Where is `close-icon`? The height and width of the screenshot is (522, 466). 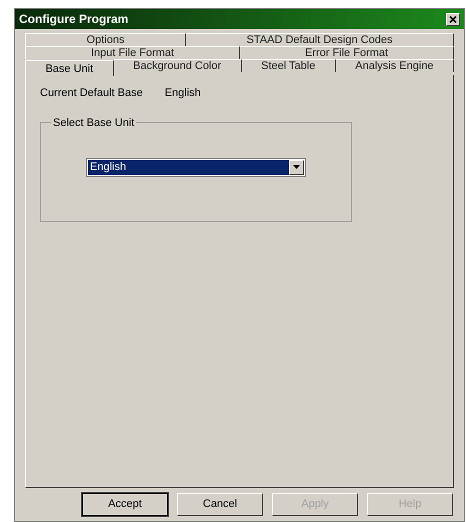 close-icon is located at coordinates (453, 19).